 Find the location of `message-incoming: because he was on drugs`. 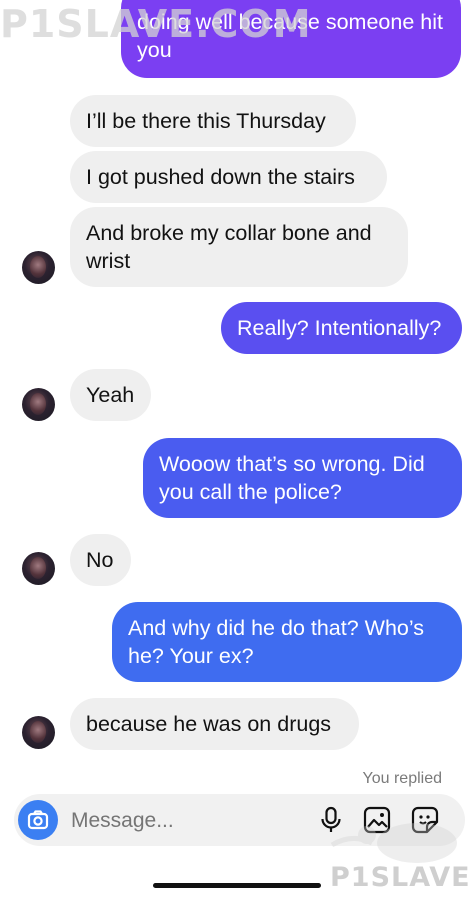

message-incoming: because he was on drugs is located at coordinates (214, 724).